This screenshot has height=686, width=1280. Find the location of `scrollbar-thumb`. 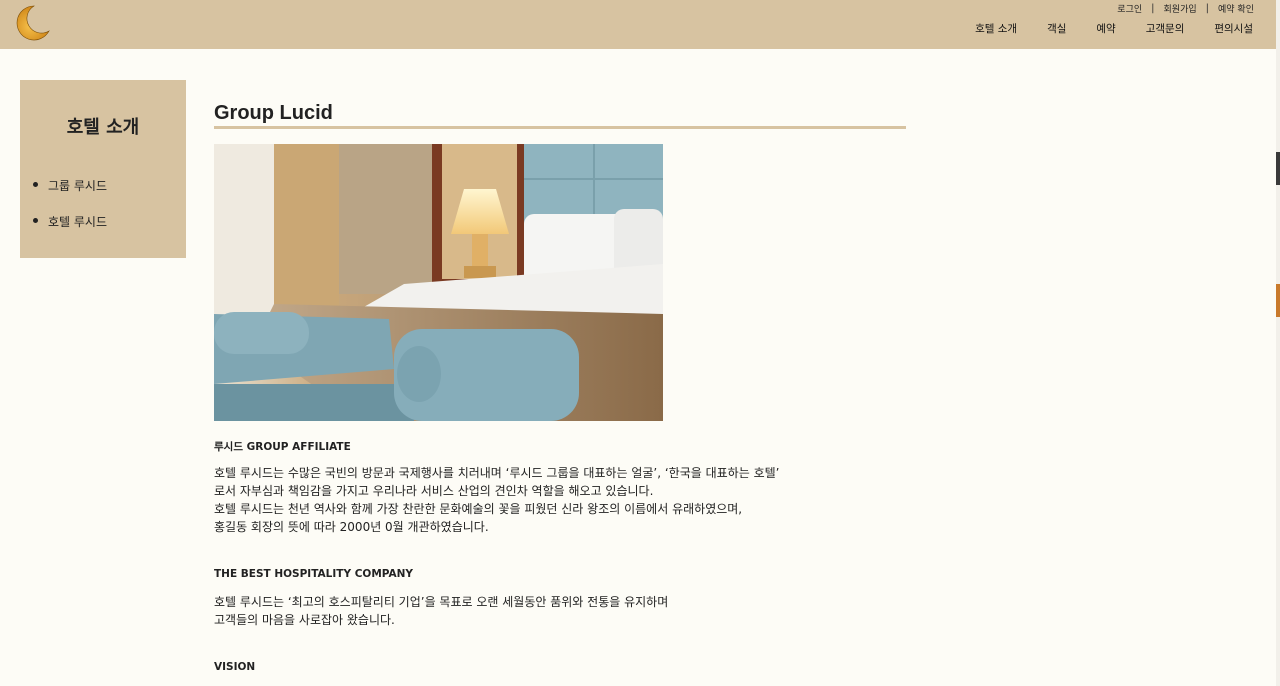

scrollbar-thumb is located at coordinates (1278, 168).